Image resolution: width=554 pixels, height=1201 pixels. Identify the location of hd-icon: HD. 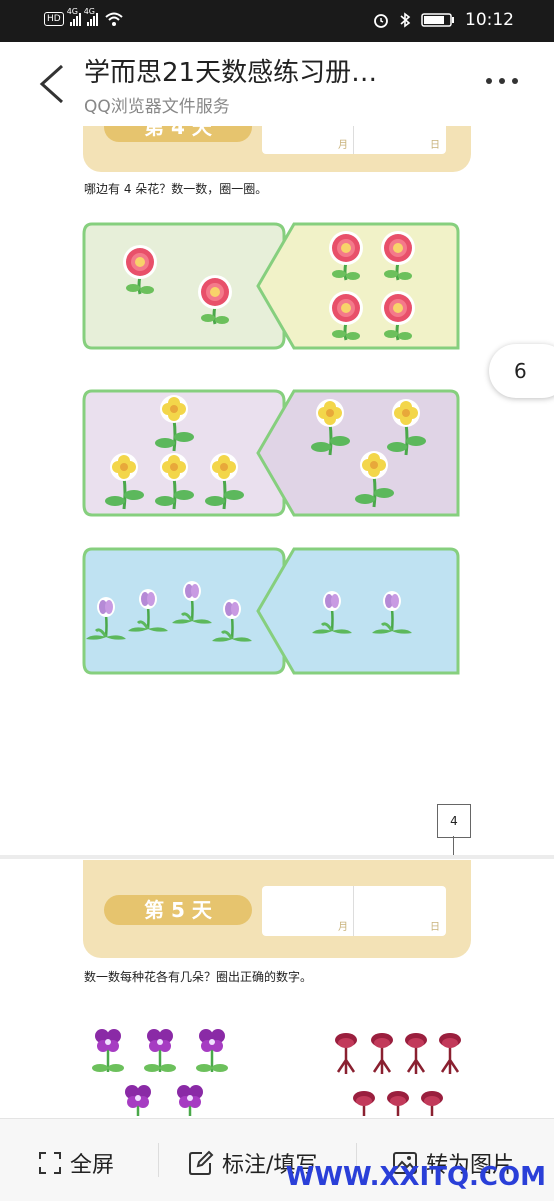
(54, 19).